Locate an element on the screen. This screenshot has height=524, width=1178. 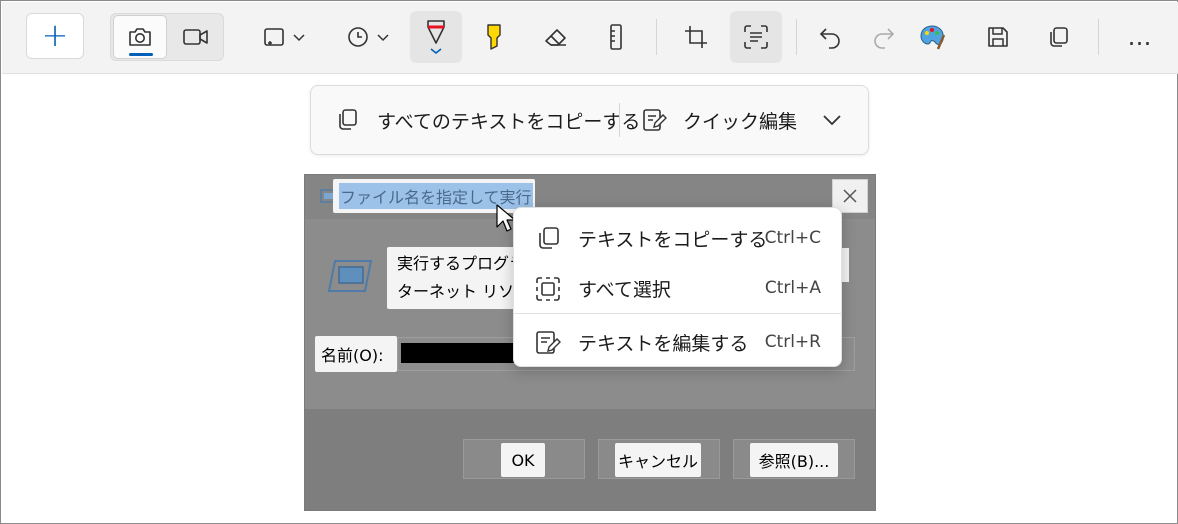
save-button is located at coordinates (998, 37).